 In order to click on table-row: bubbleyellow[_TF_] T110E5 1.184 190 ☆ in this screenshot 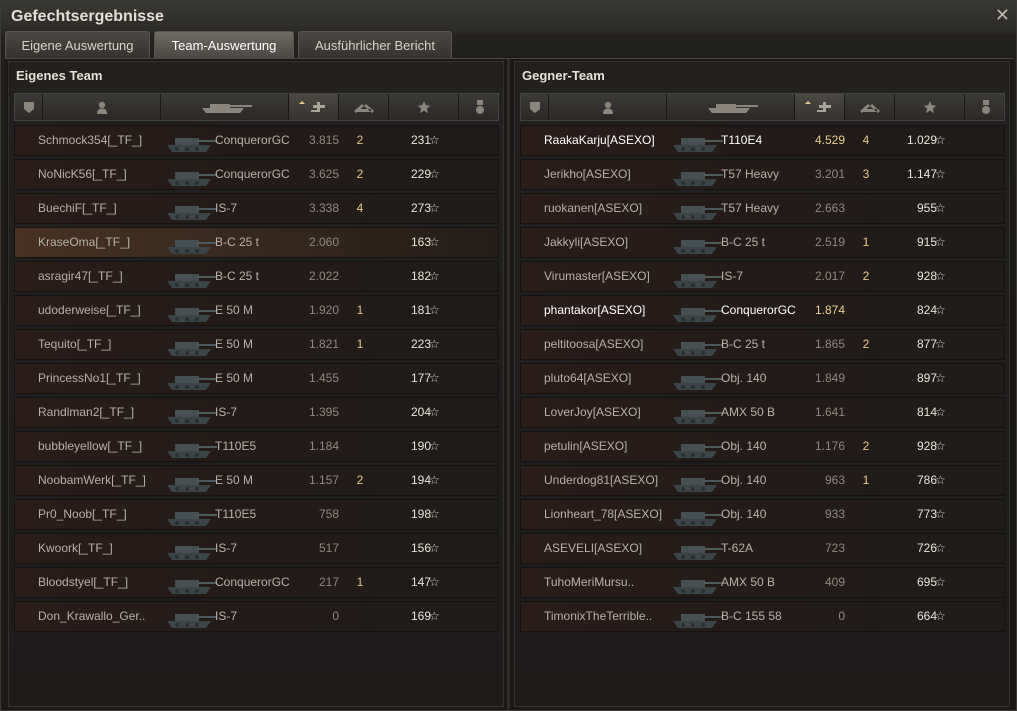, I will do `click(256, 446)`.